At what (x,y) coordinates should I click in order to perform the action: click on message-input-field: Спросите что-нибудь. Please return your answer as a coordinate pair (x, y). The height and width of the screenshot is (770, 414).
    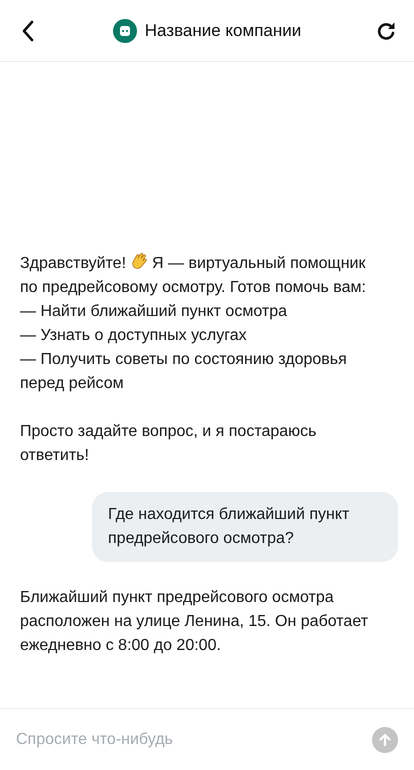
    Looking at the image, I should click on (194, 740).